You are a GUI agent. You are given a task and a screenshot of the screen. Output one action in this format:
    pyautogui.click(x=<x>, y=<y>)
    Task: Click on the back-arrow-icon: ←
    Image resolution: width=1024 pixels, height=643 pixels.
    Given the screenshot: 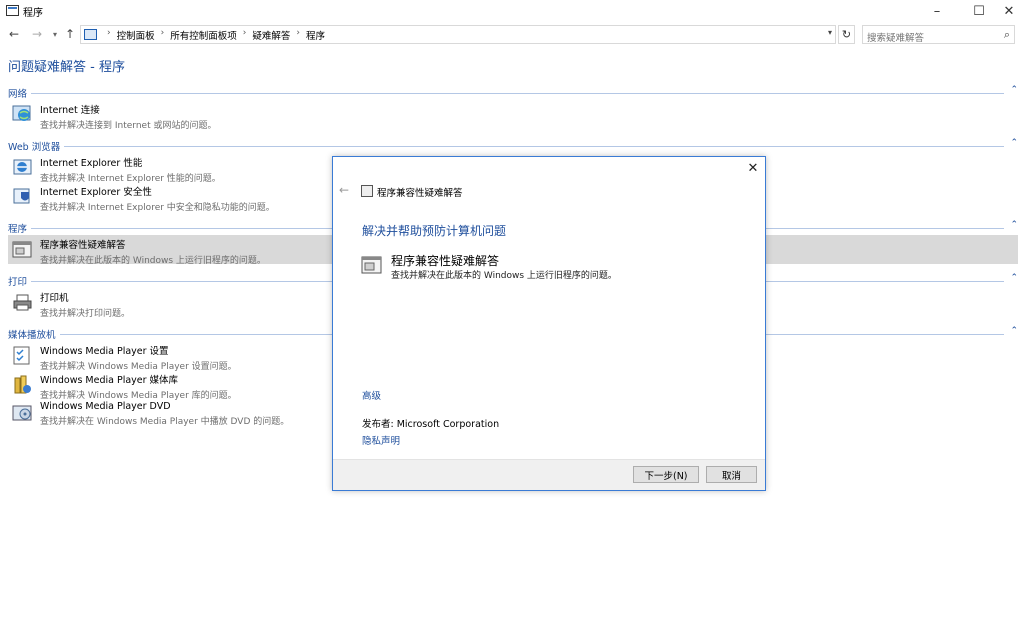 What is the action you would take?
    pyautogui.click(x=14, y=34)
    